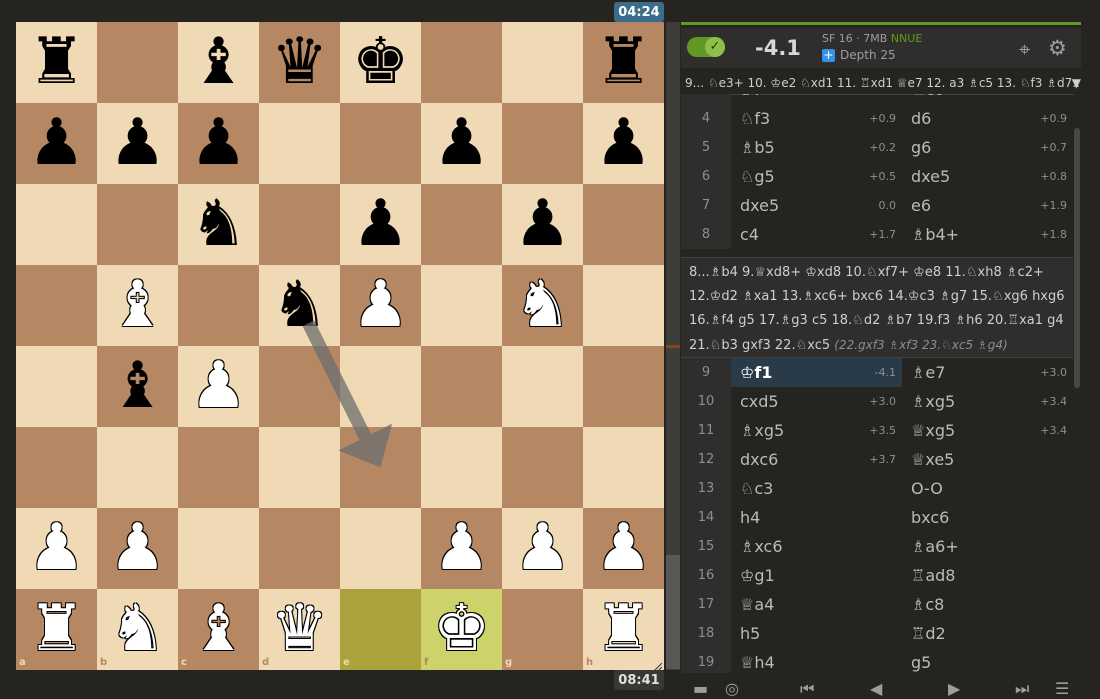 This screenshot has width=1100, height=699. Describe the element at coordinates (380, 467) in the screenshot. I see `square-e3` at that location.